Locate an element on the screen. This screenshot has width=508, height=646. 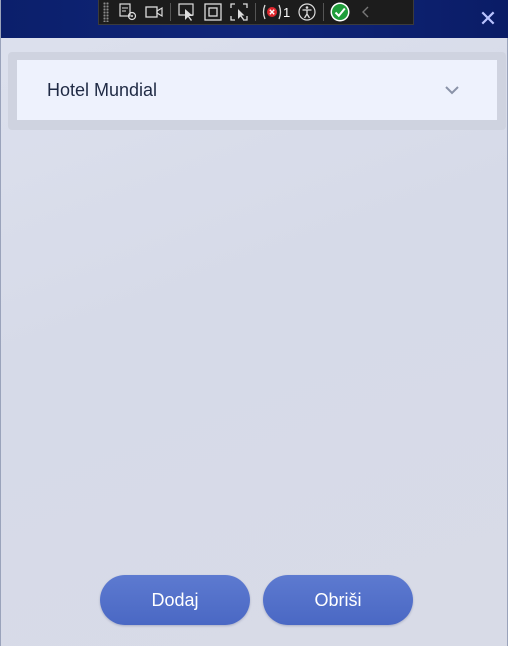
binding-failures-icon is located at coordinates (272, 12).